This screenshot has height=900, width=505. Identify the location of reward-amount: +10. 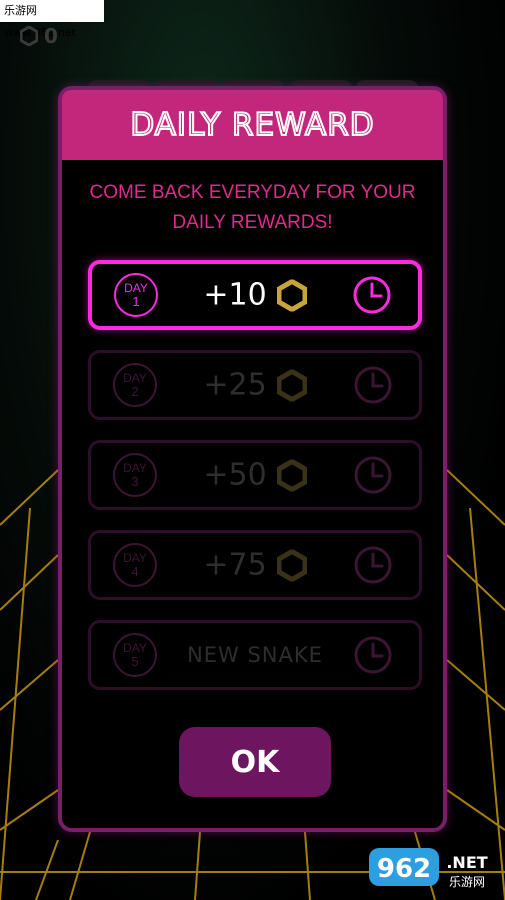
(235, 295).